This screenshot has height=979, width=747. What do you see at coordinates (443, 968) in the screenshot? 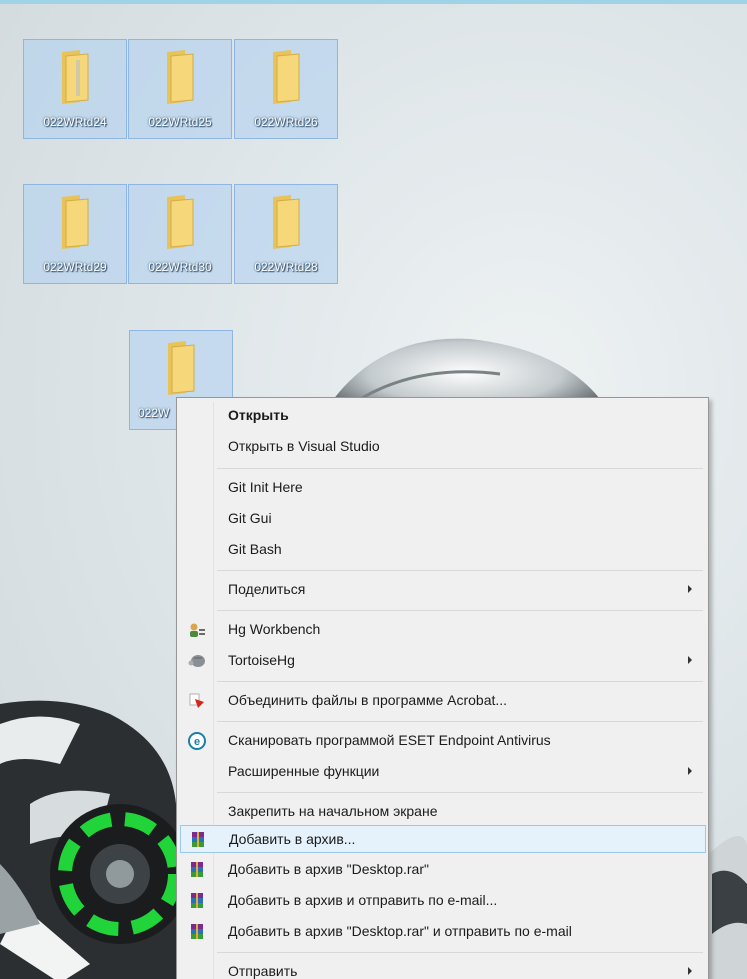
I see `menu-item-send-to: Отправить` at bounding box center [443, 968].